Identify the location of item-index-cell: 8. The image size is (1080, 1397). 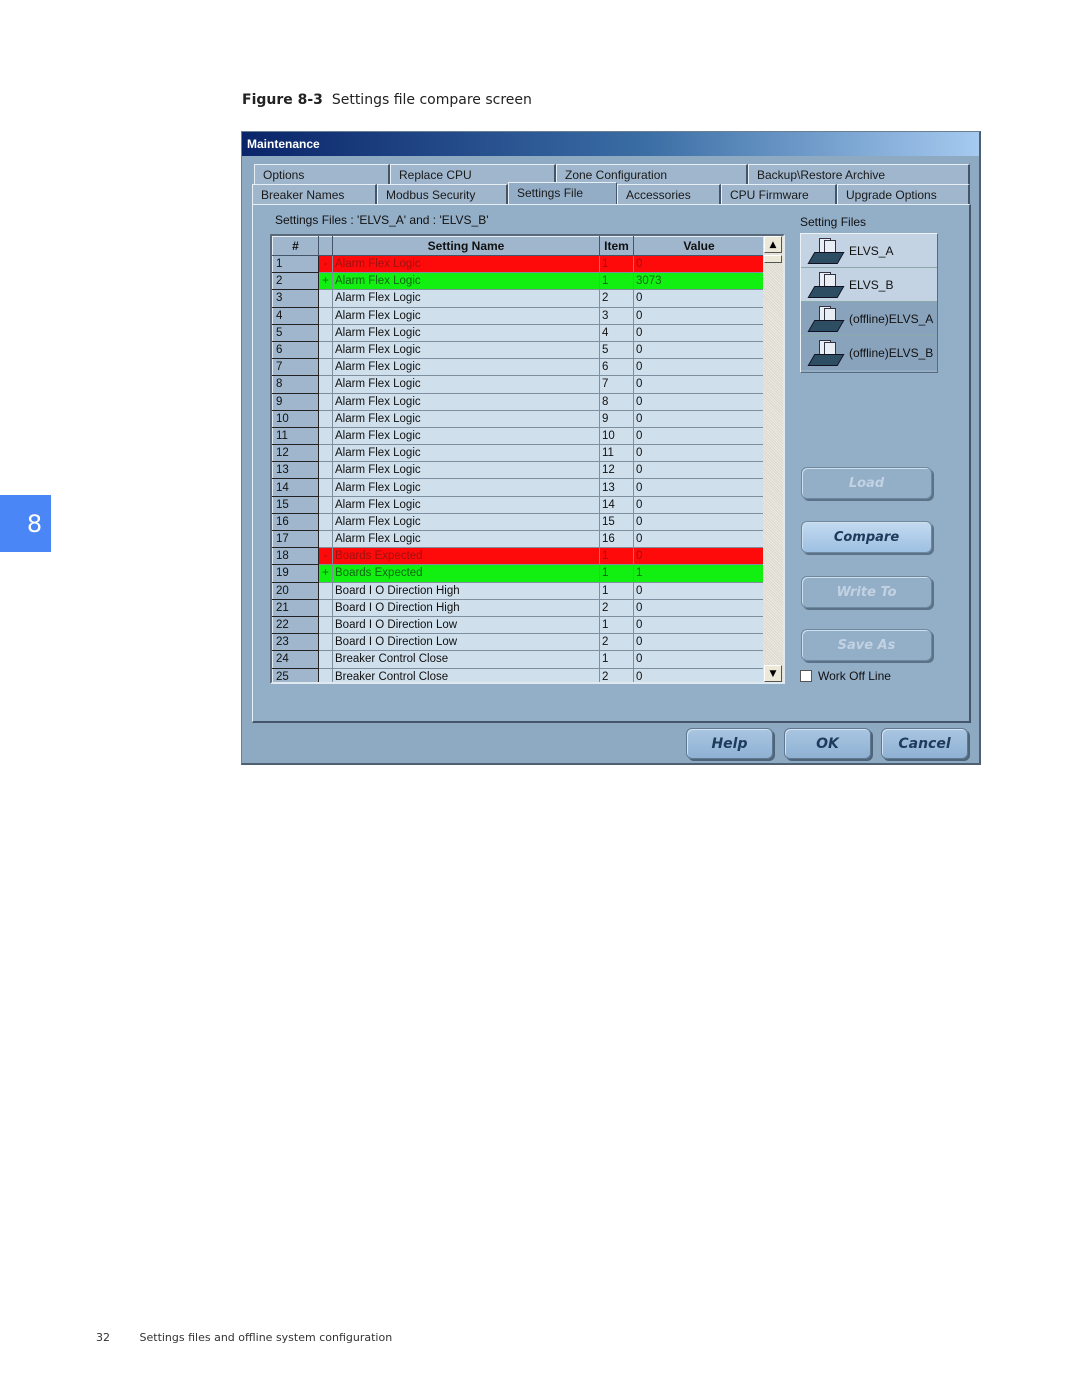
(616, 402).